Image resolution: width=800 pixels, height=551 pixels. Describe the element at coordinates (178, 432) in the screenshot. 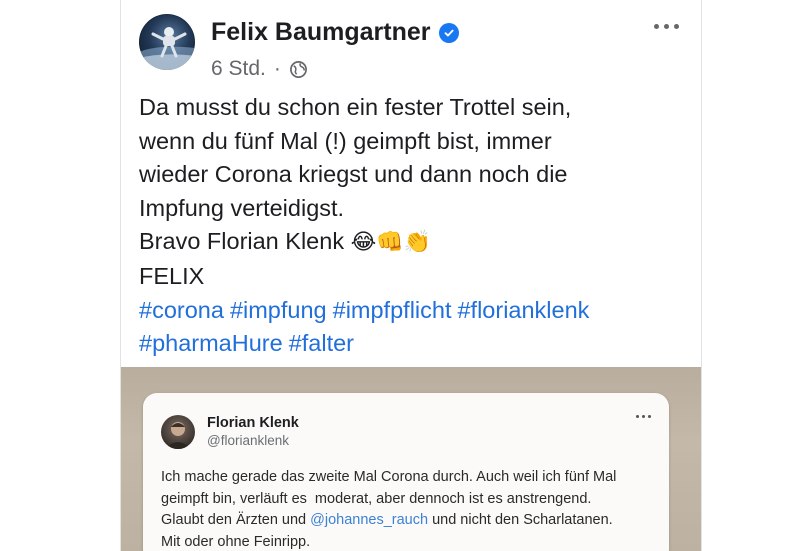

I see `tweet-author-avatar` at that location.